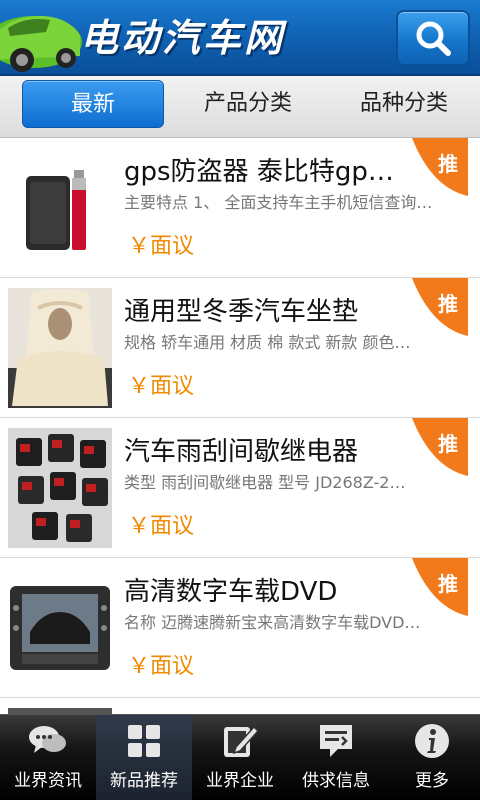 Image resolution: width=480 pixels, height=800 pixels. I want to click on search-icon, so click(433, 38).